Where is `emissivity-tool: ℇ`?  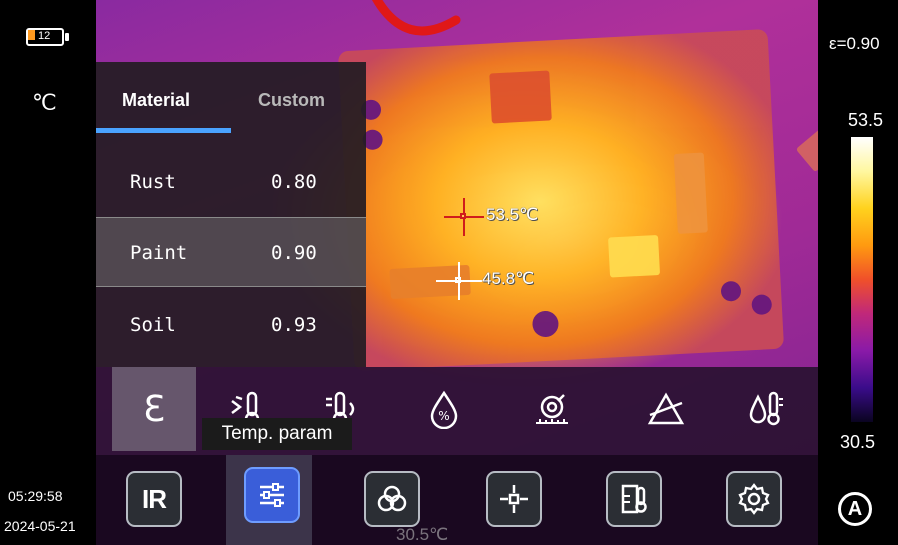 emissivity-tool: ℇ is located at coordinates (154, 409).